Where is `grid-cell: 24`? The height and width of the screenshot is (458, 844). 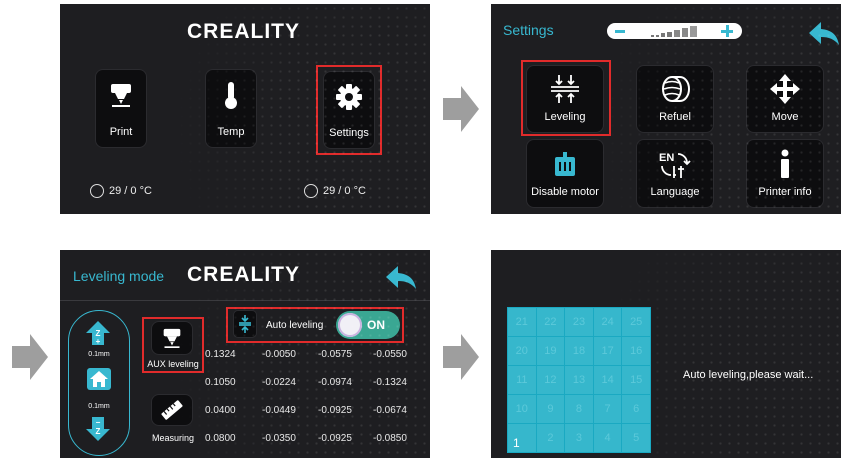
grid-cell: 24 is located at coordinates (607, 322).